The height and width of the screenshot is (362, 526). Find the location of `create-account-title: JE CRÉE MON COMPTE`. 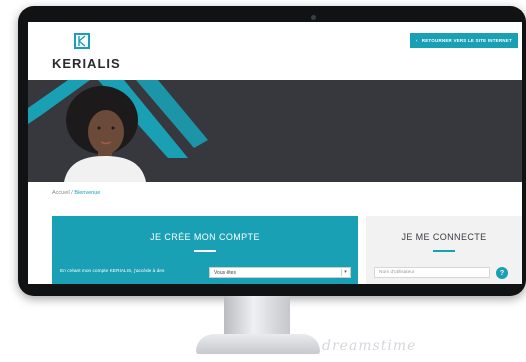

create-account-title: JE CRÉE MON COMPTE is located at coordinates (205, 237).